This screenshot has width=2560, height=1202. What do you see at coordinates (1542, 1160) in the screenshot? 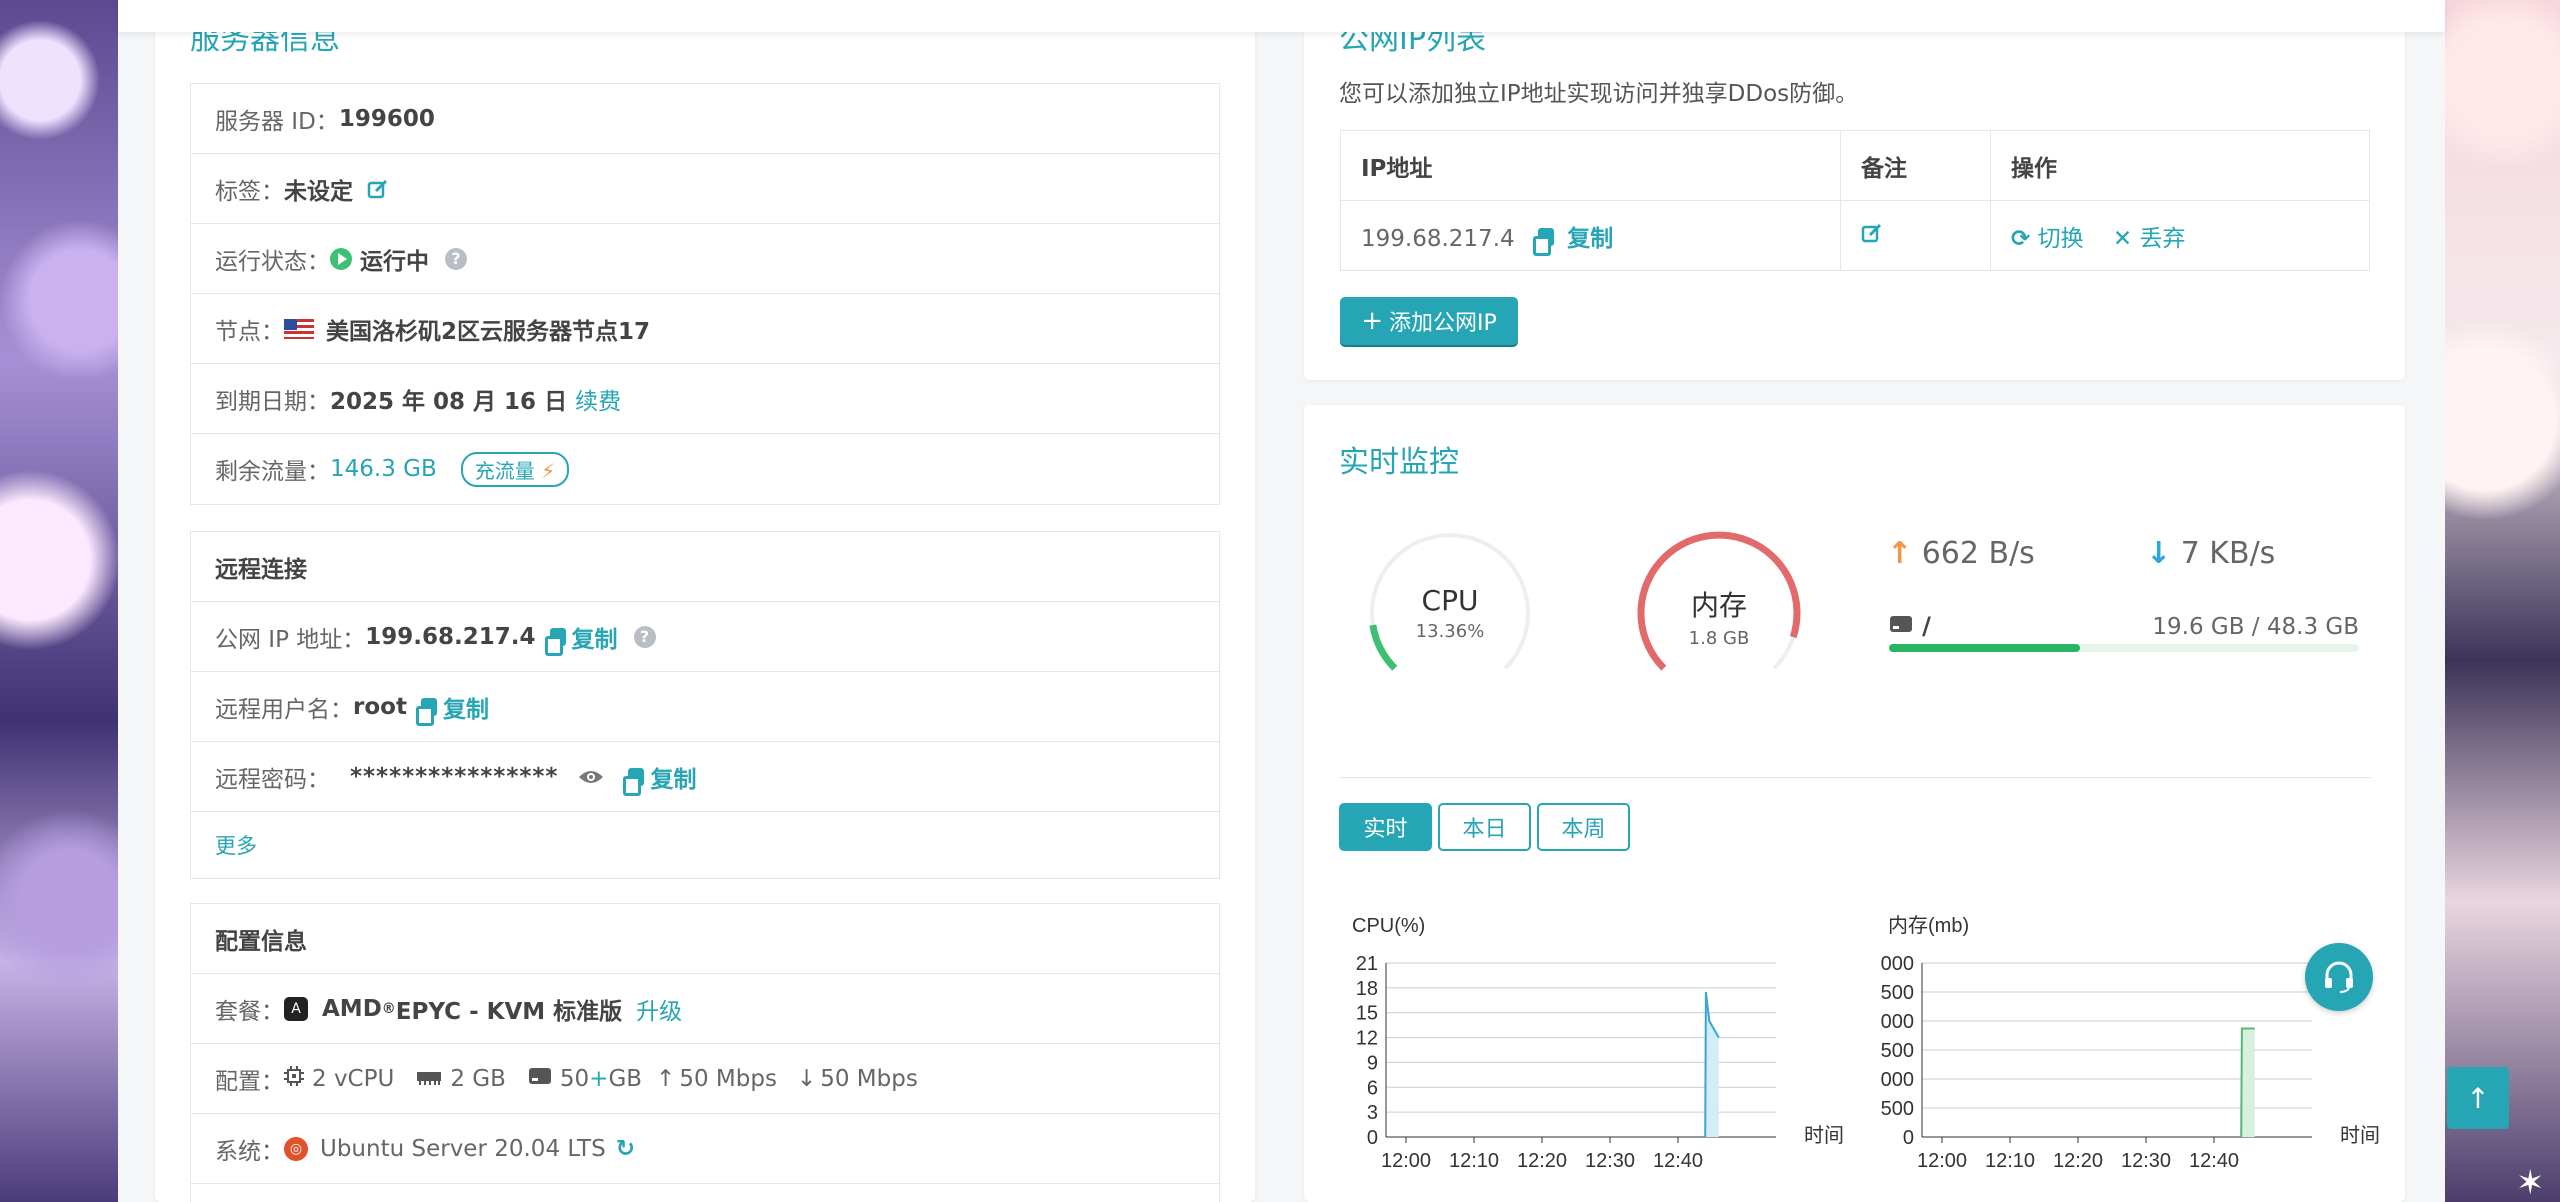
I see `x-tick-label: 12:20` at bounding box center [1542, 1160].